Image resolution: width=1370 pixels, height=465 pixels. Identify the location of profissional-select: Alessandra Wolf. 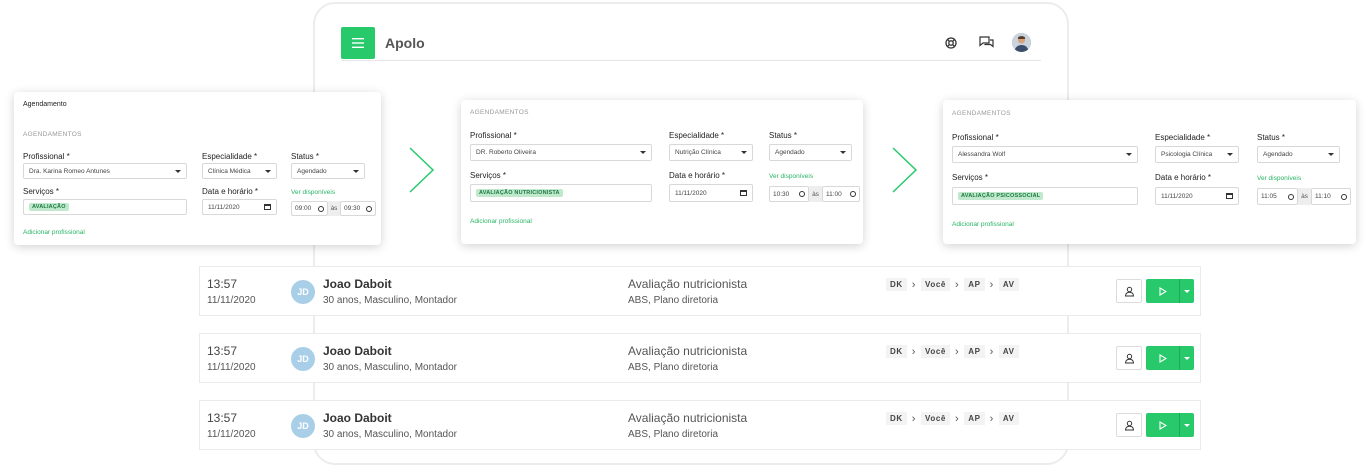
(1045, 154).